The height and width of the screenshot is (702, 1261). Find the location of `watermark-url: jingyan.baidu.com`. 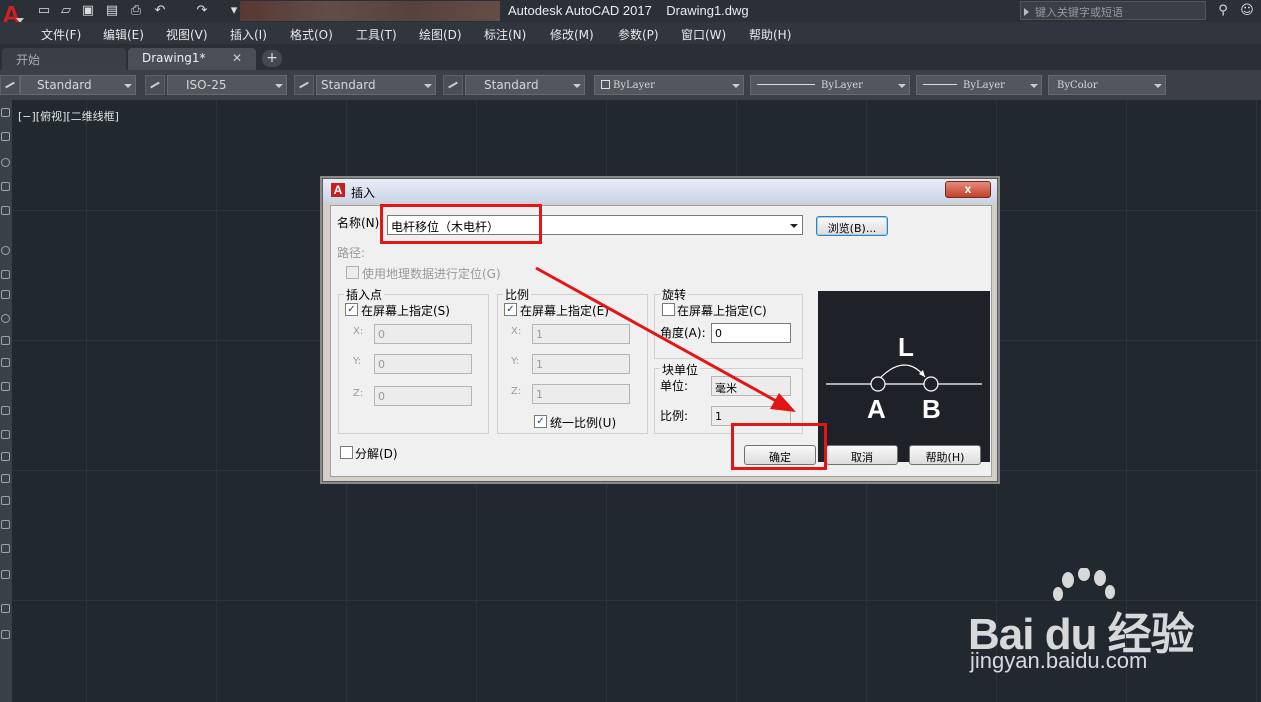

watermark-url: jingyan.baidu.com is located at coordinates (1059, 660).